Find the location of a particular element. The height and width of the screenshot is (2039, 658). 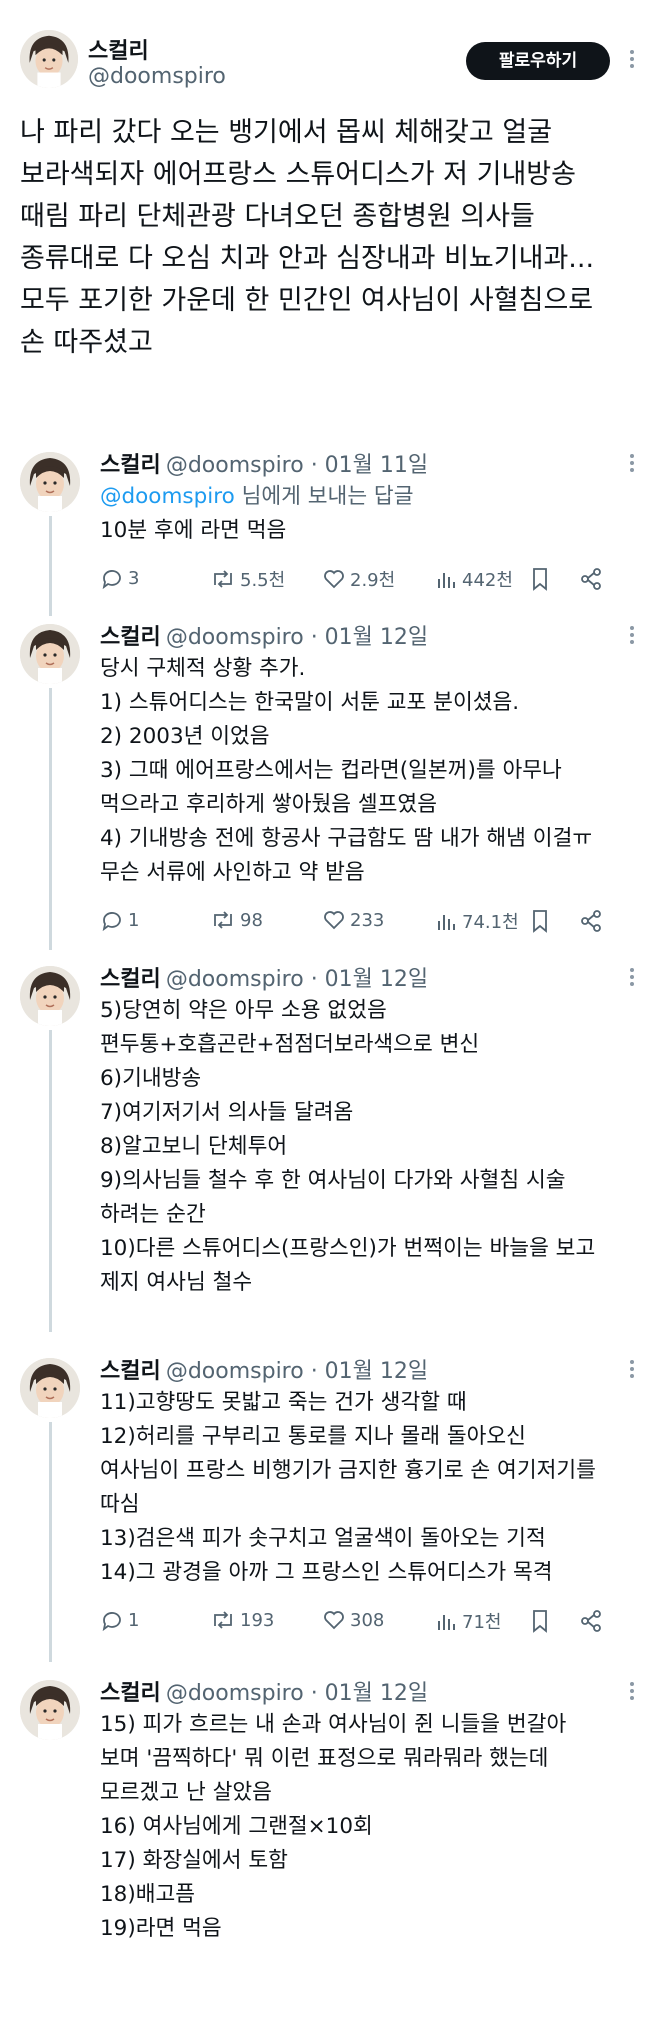

views-action: 442천 is located at coordinates (474, 579).